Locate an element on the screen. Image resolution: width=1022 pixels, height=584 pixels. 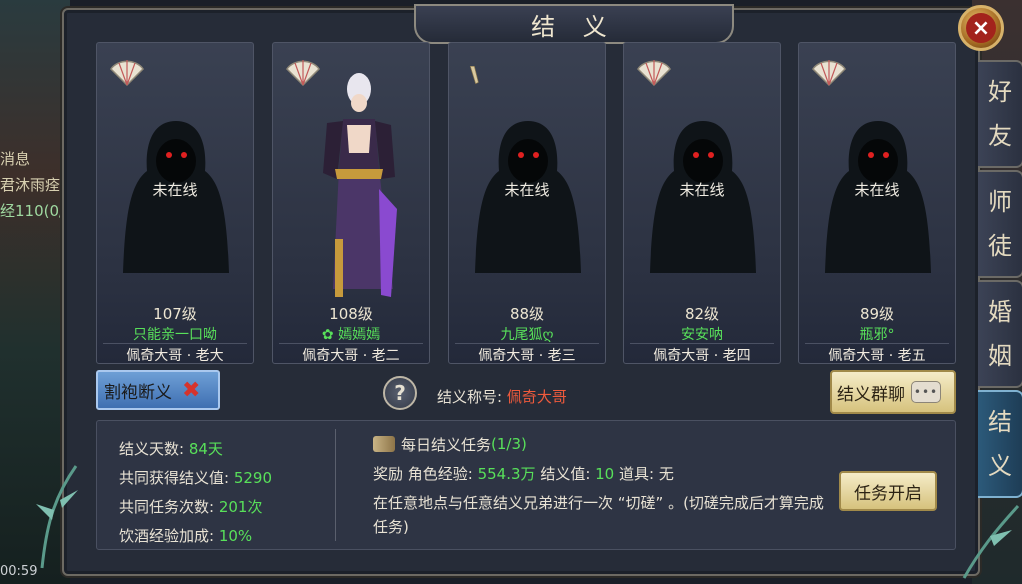
sword-icon is located at coordinates (474, 75).